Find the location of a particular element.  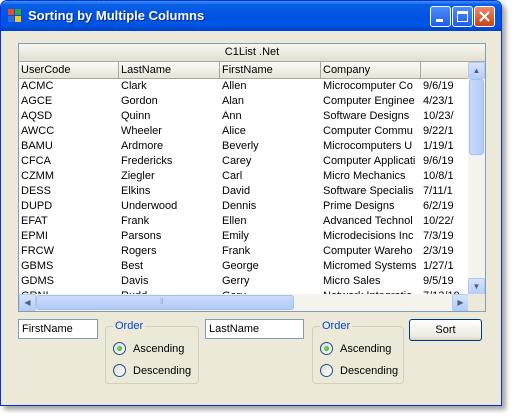

cell-company: Microcomputers U is located at coordinates (371, 146).